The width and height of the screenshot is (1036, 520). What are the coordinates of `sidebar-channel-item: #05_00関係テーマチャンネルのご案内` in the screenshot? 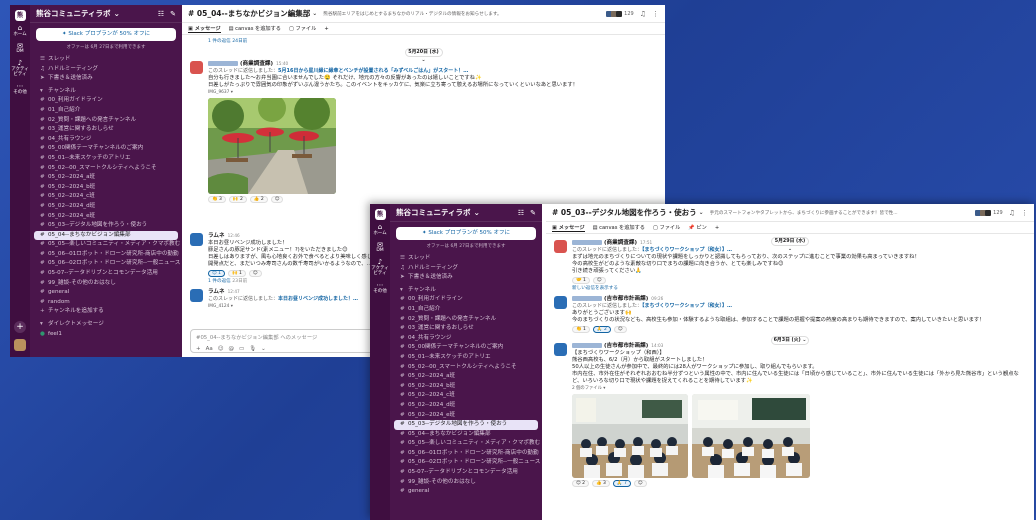 It's located at (106, 149).